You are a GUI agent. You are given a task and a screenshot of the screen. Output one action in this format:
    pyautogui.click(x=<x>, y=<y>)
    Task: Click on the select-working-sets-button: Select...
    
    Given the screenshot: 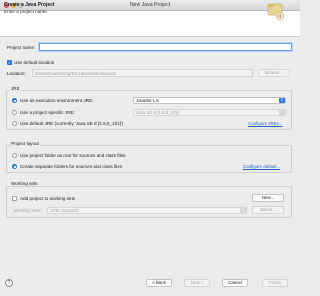 What is the action you would take?
    pyautogui.click(x=268, y=210)
    